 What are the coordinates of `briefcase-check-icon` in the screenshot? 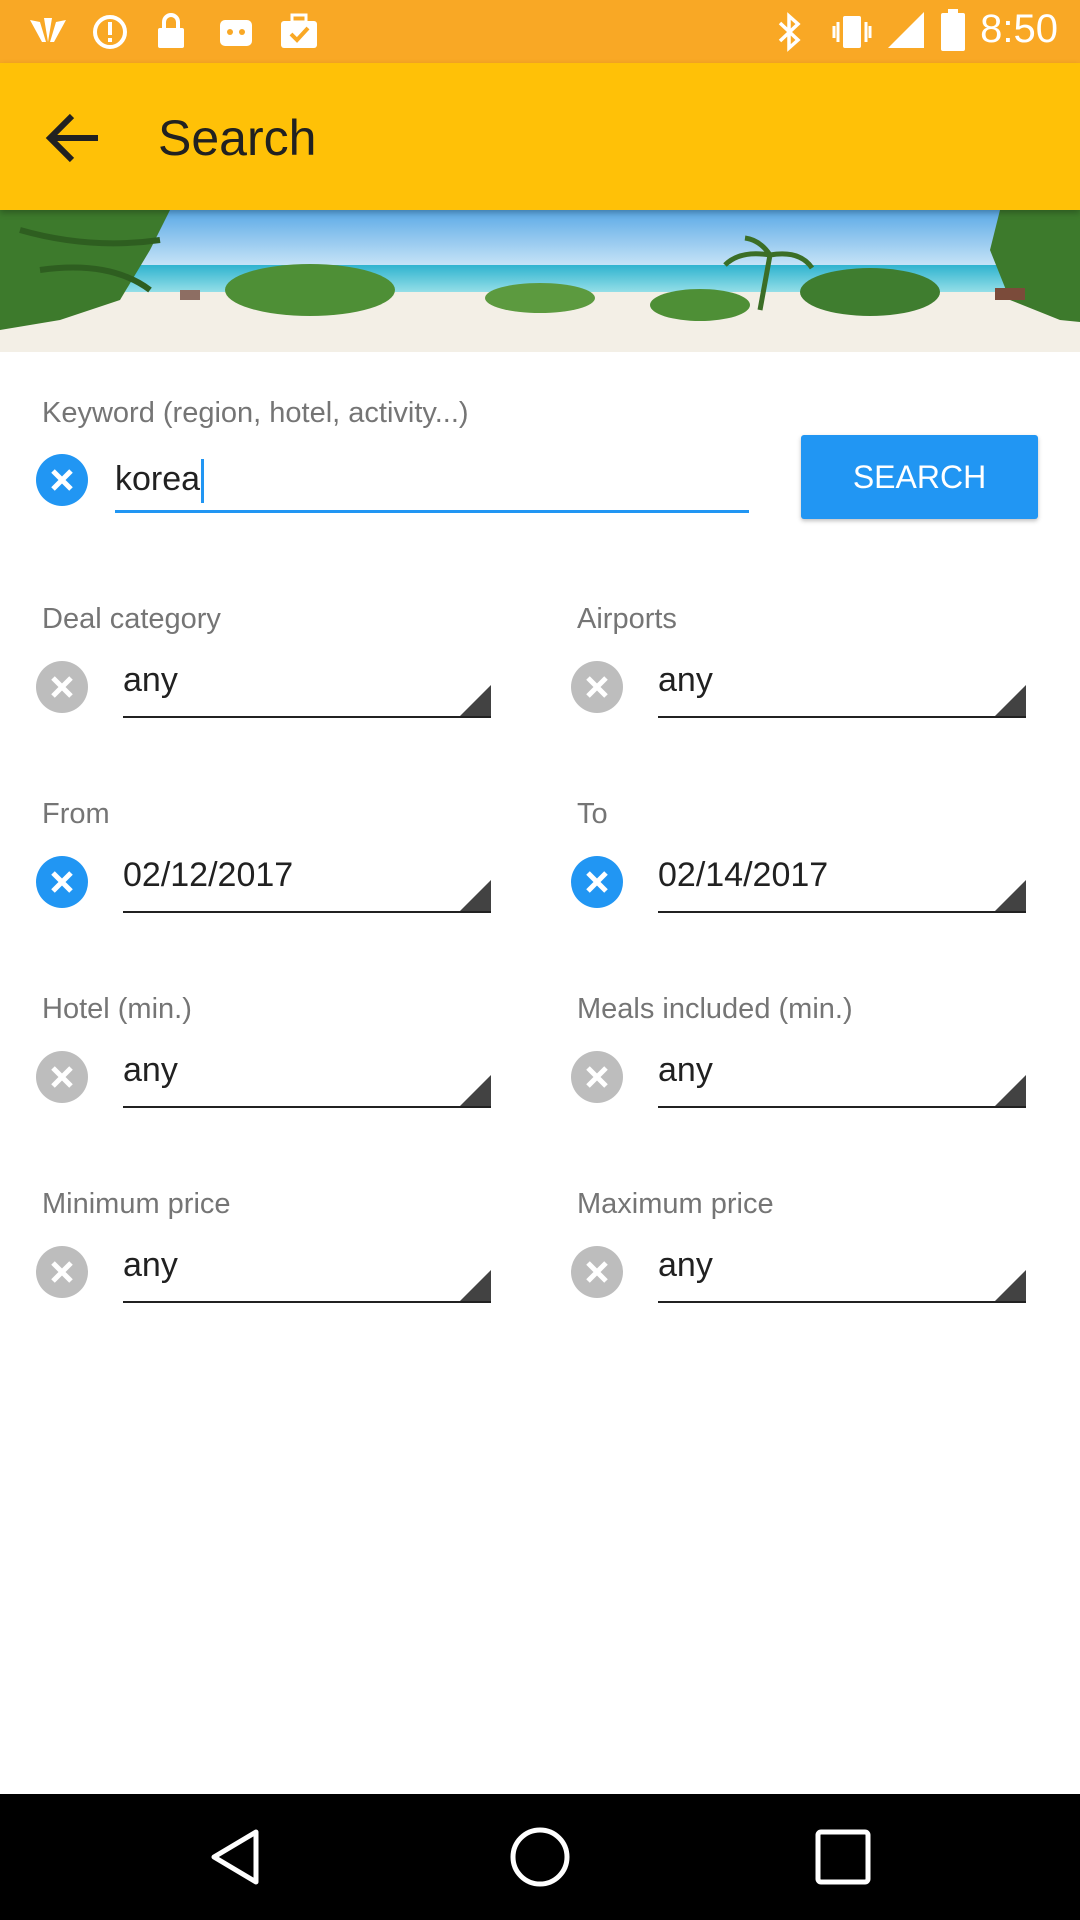 It's located at (299, 30).